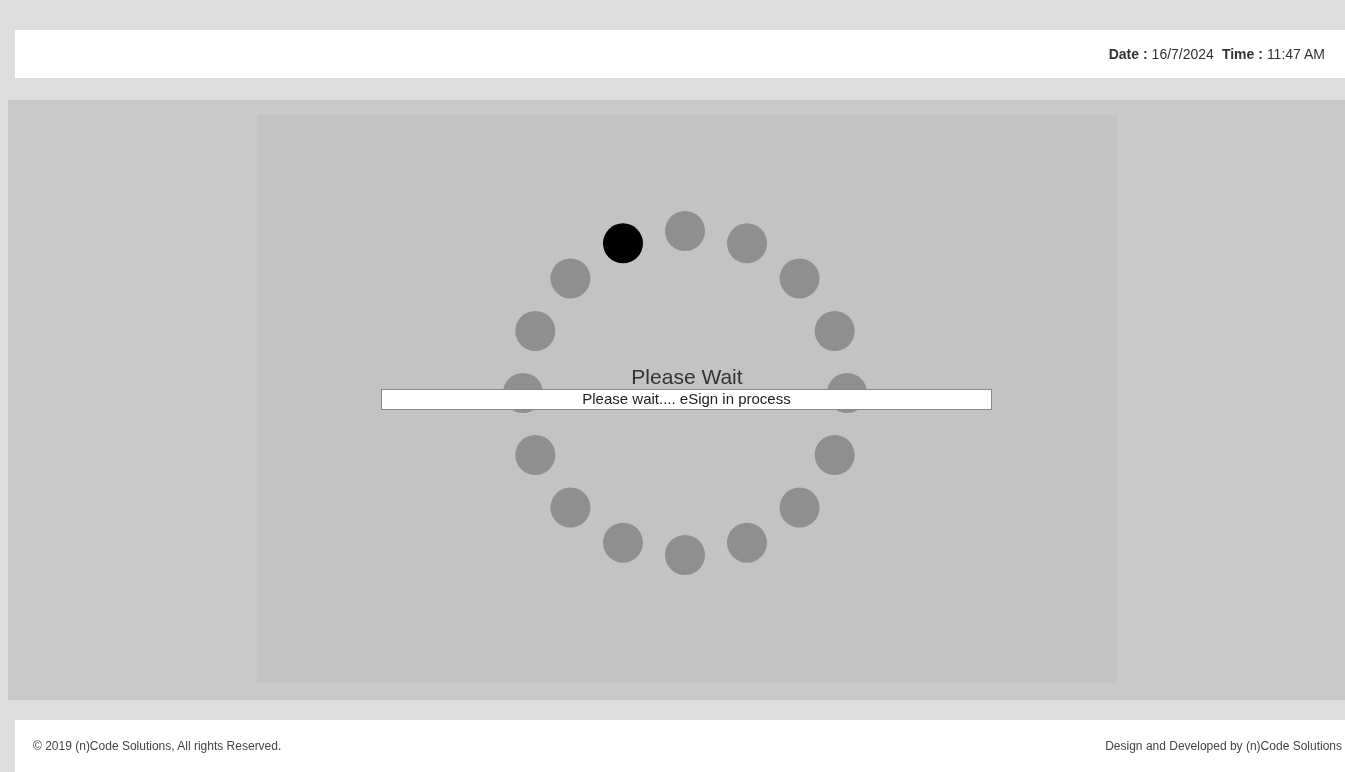 This screenshot has height=772, width=1345. Describe the element at coordinates (1223, 746) in the screenshot. I see `credit-text: Design and Developed by (n)Code Solutions` at that location.